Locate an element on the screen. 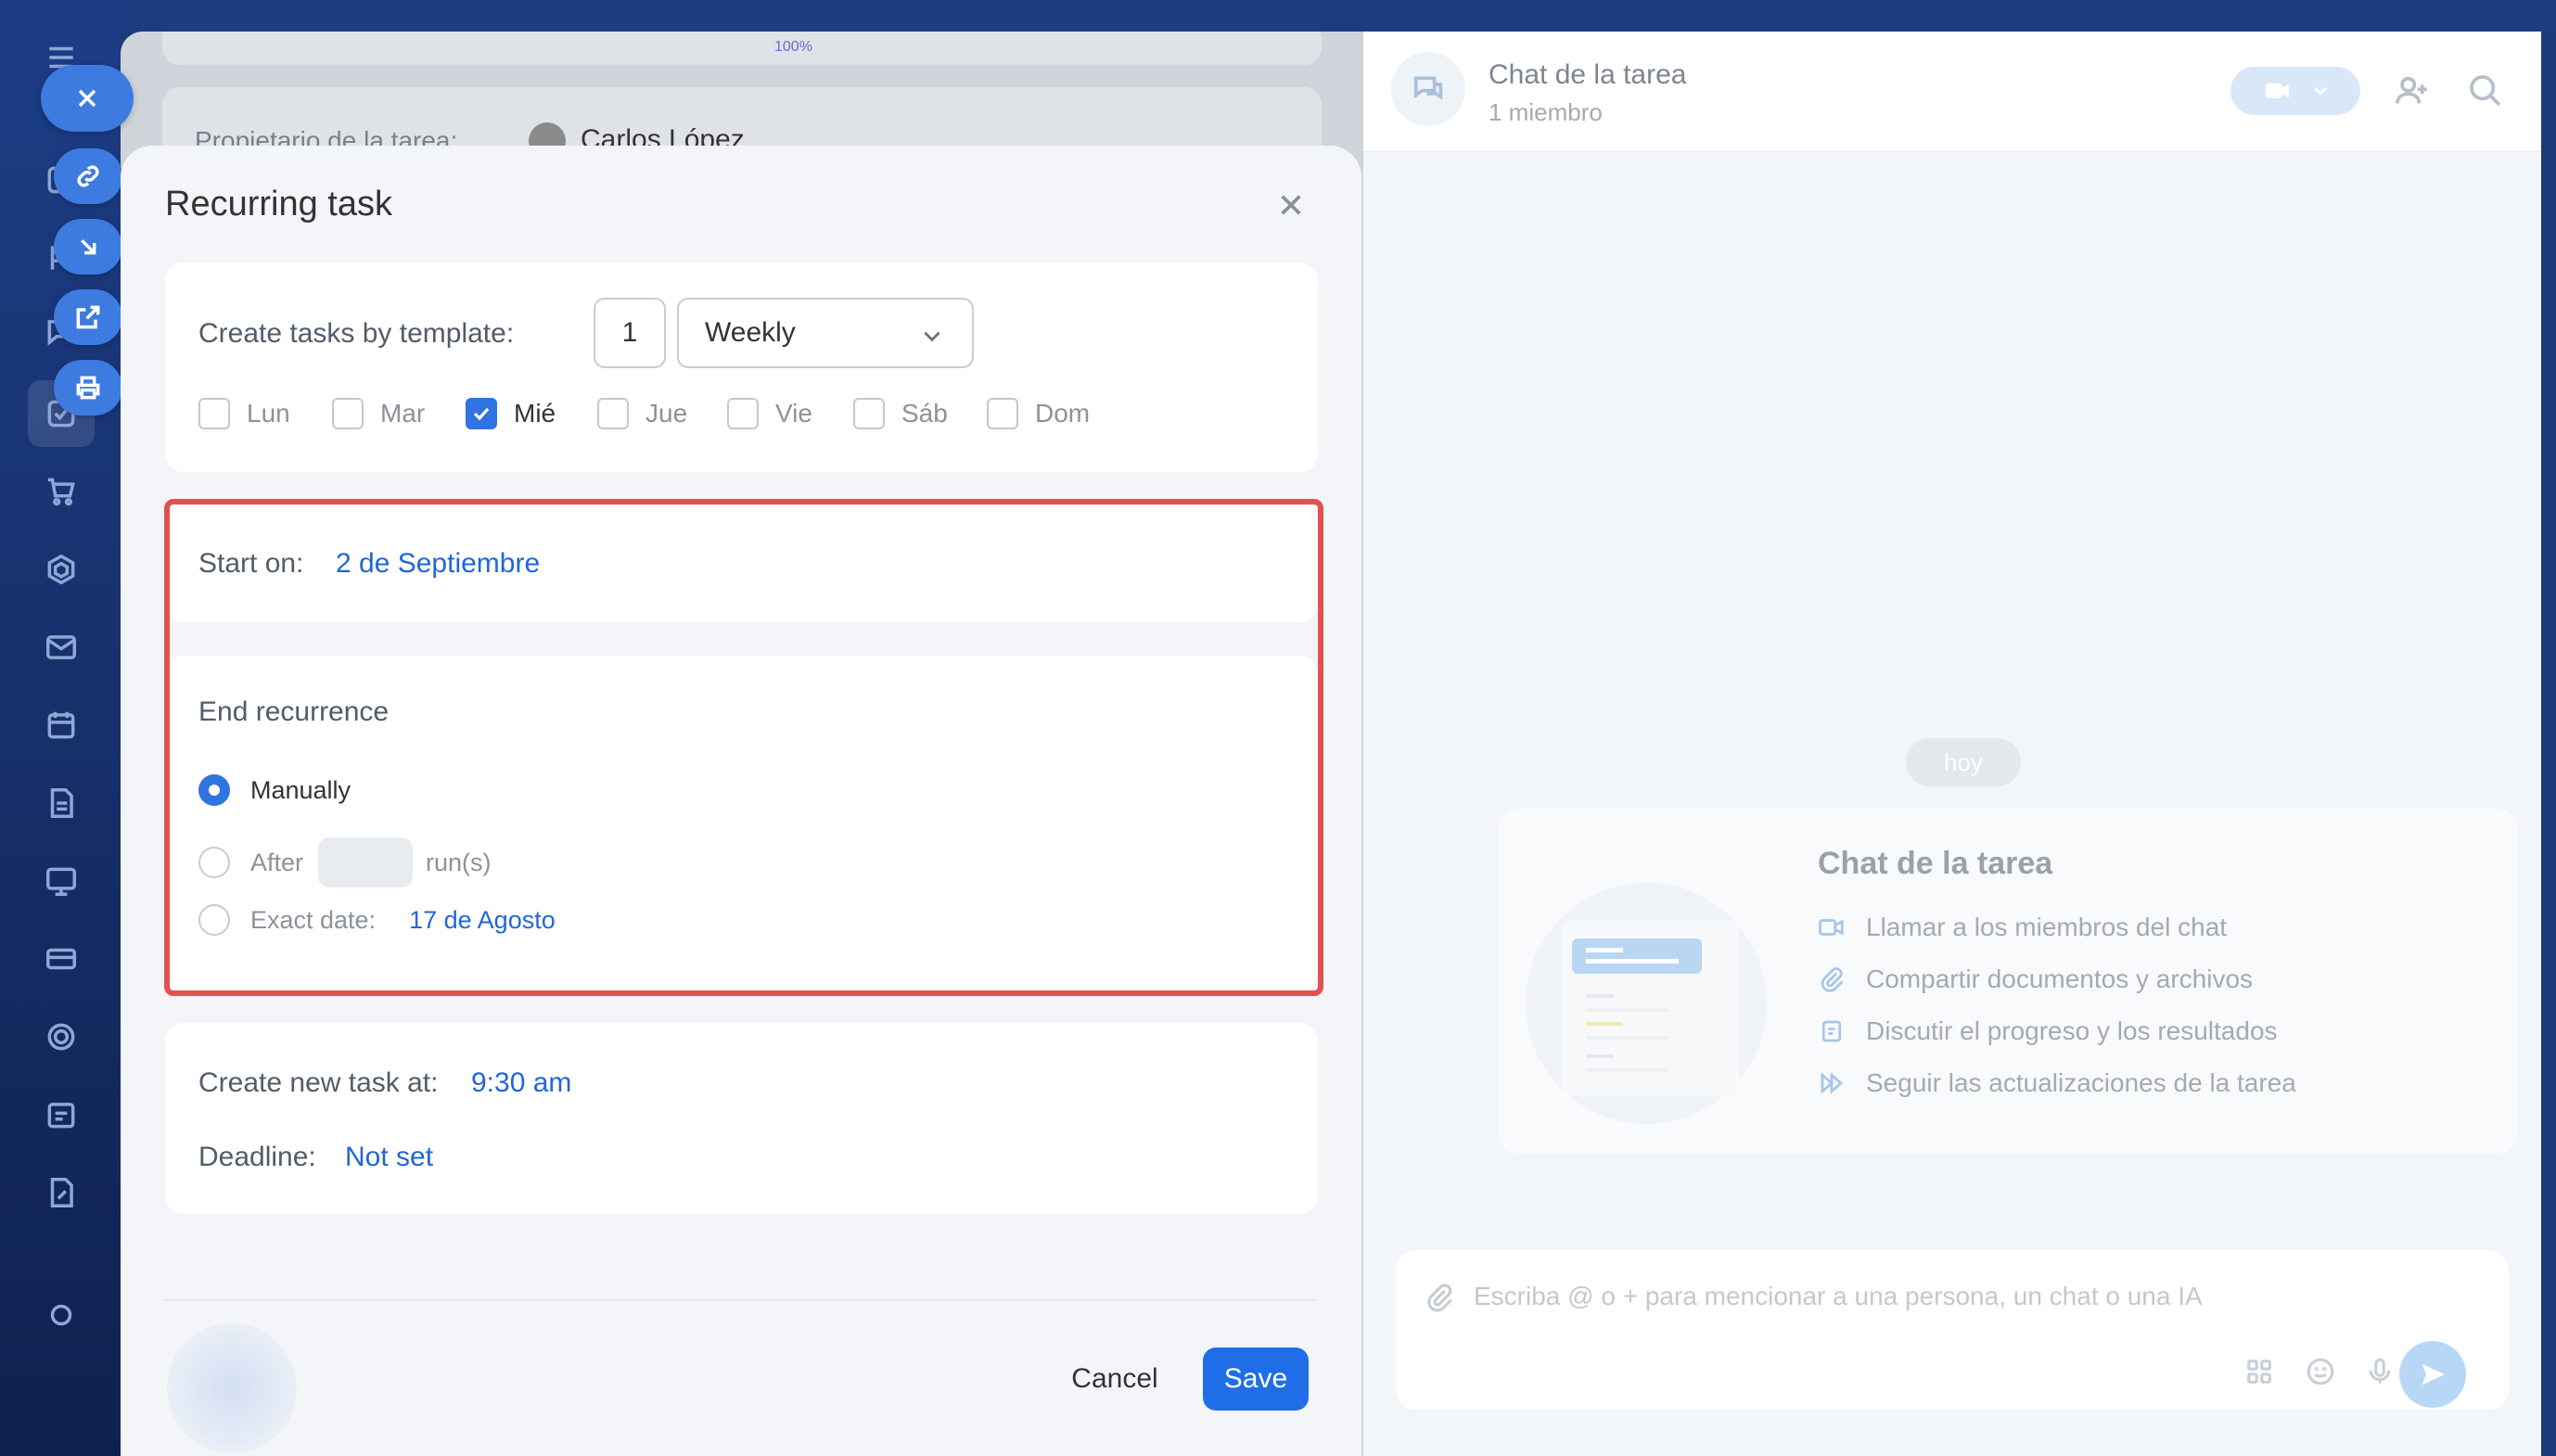  close-slider-button is located at coordinates (87, 98).